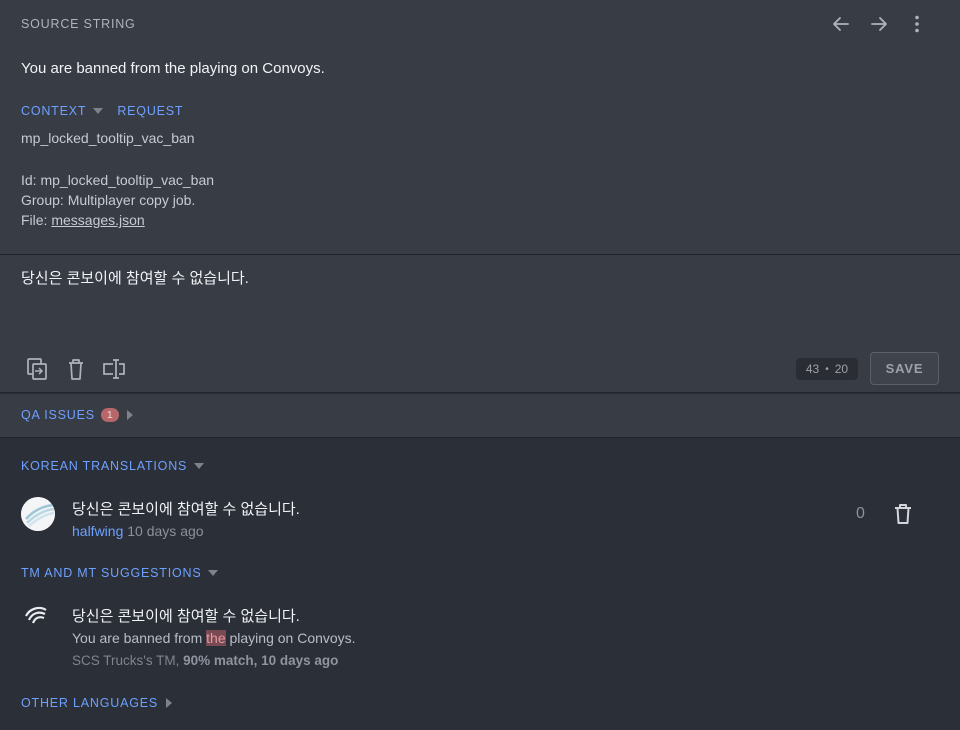  What do you see at coordinates (841, 369) in the screenshot?
I see `translation-length: 20` at bounding box center [841, 369].